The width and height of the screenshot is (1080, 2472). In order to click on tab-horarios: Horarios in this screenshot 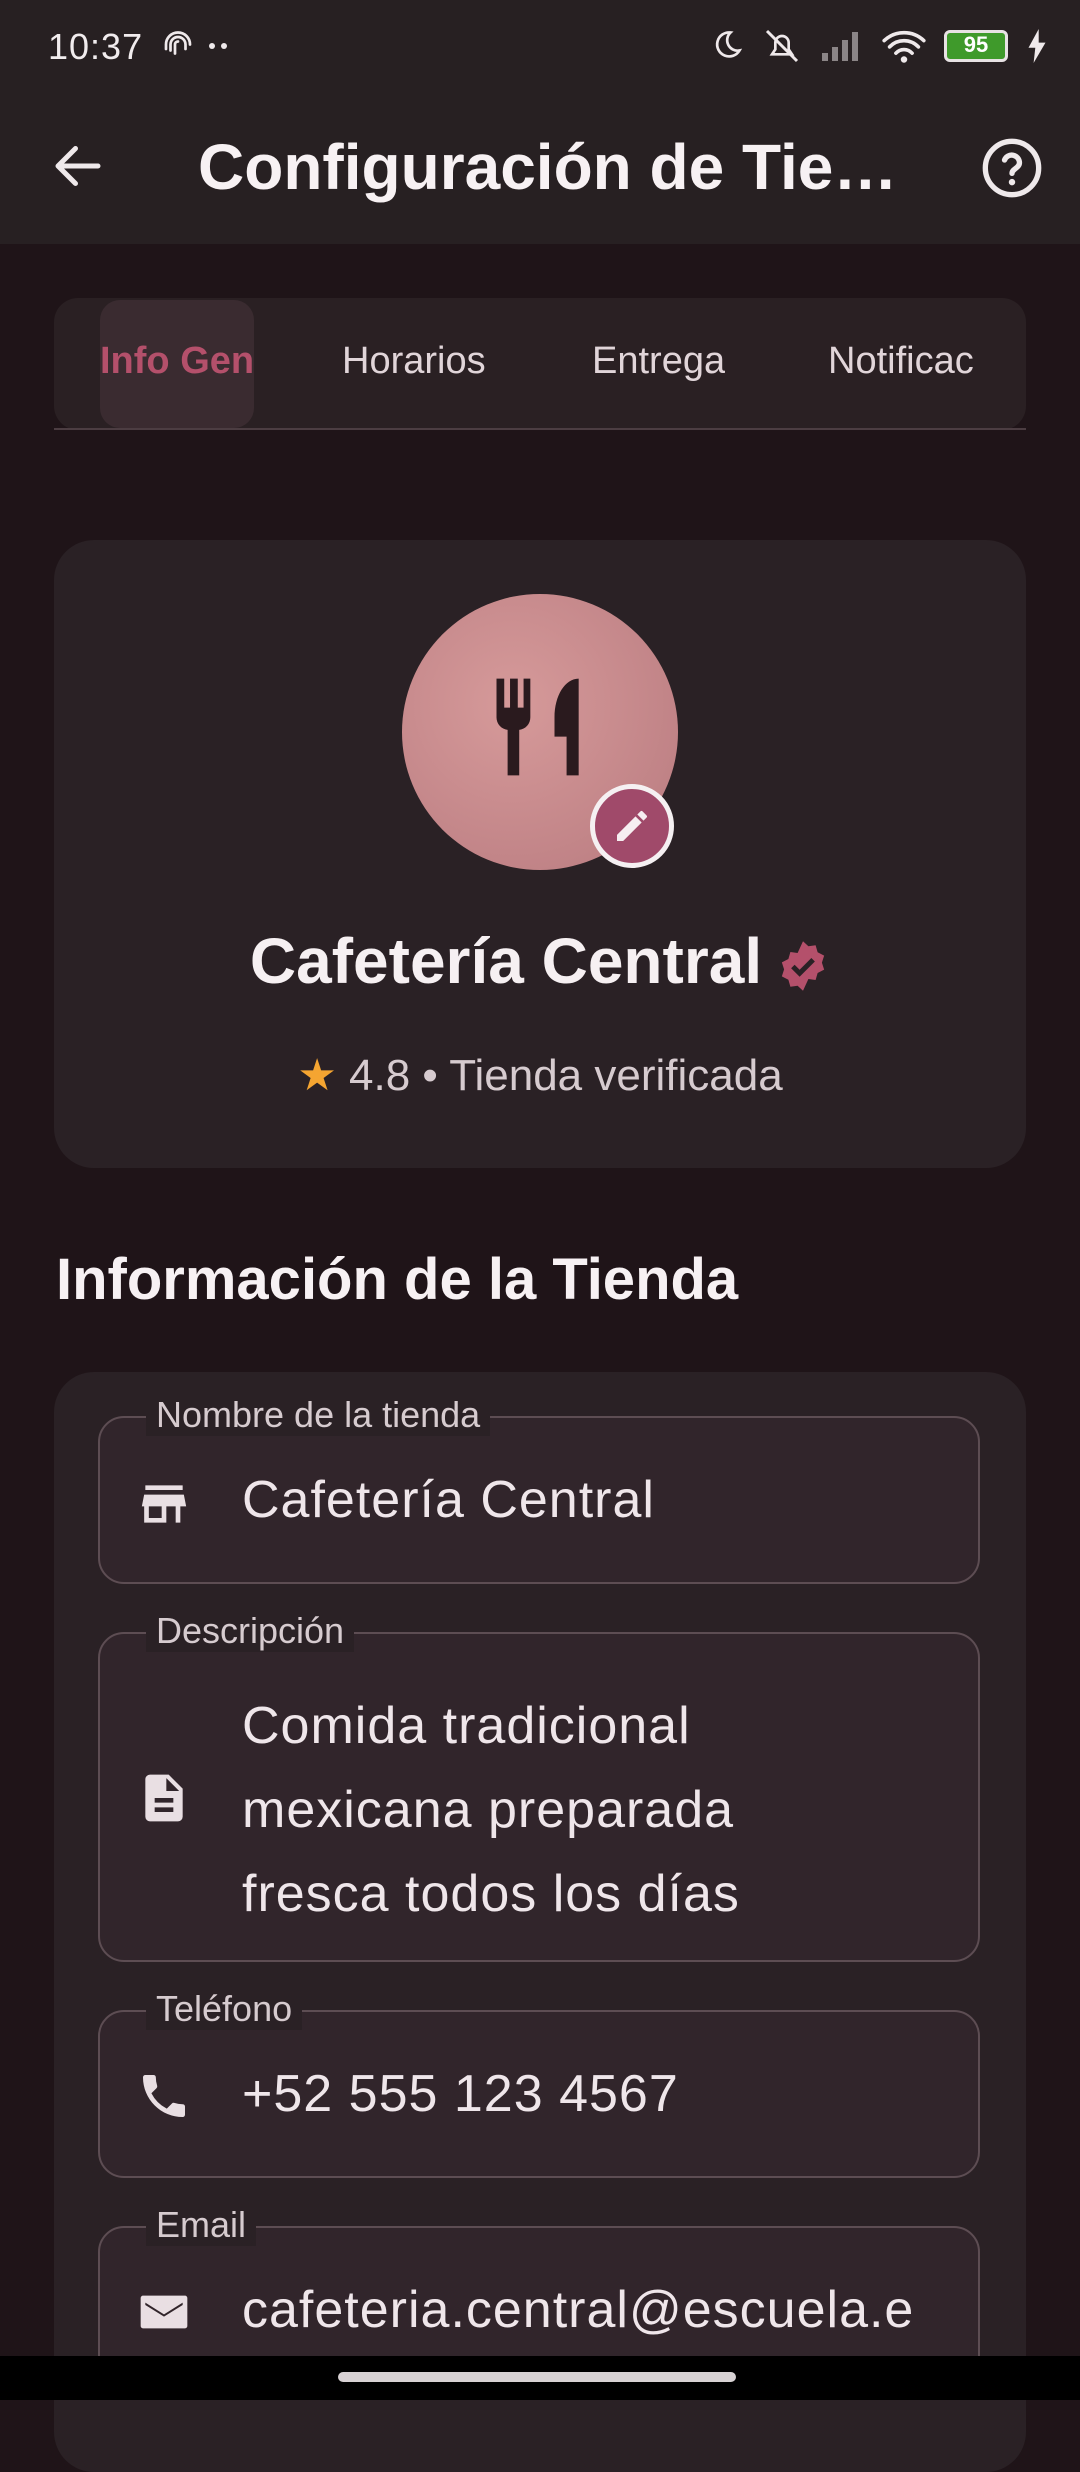, I will do `click(418, 361)`.